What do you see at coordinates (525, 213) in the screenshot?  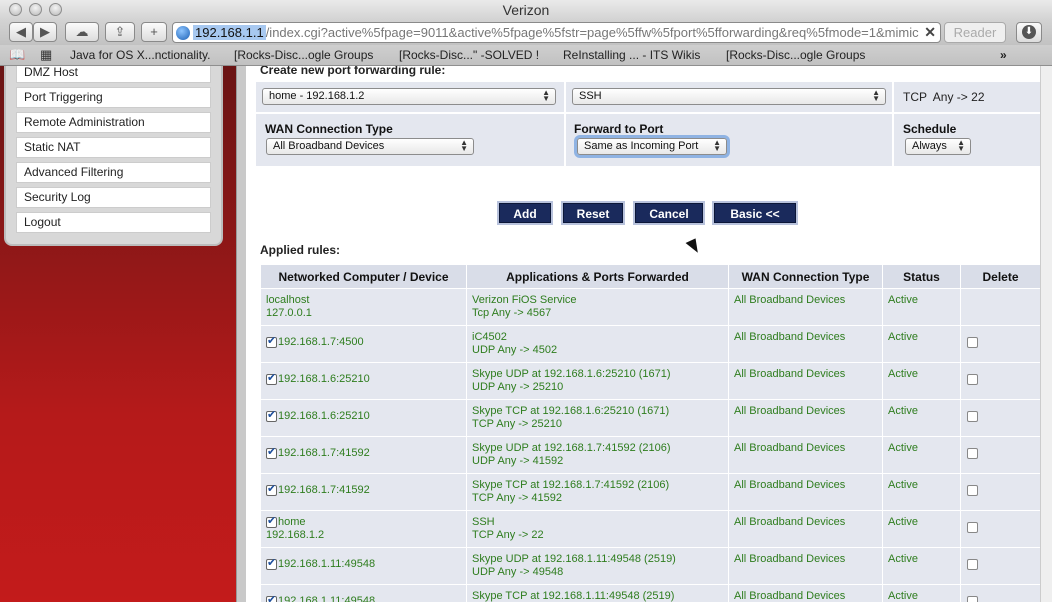 I see `add-button: Add` at bounding box center [525, 213].